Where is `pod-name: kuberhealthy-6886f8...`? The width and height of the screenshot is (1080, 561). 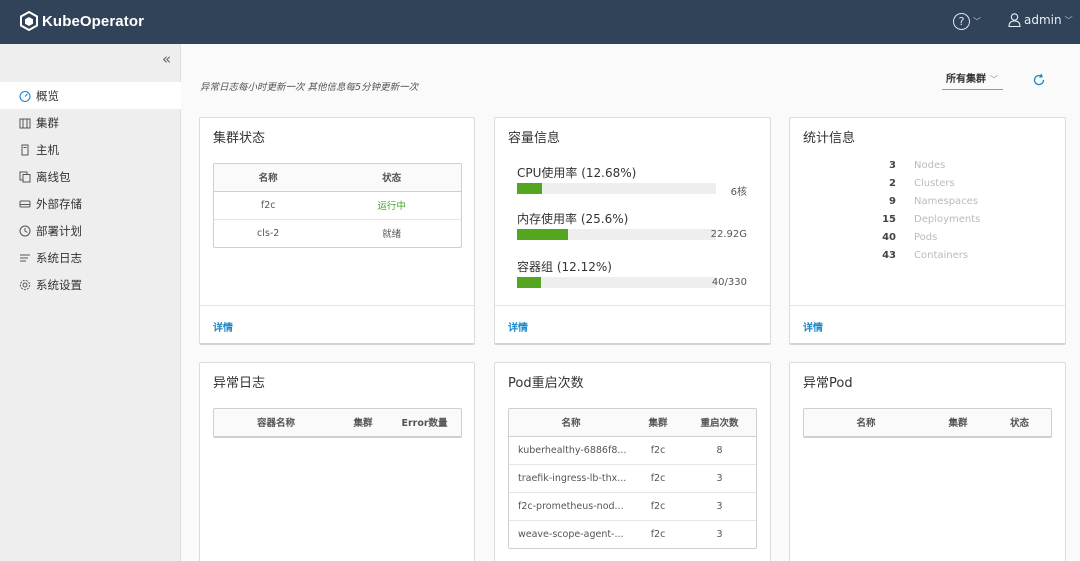
pod-name: kuberhealthy-6886f8... is located at coordinates (571, 450).